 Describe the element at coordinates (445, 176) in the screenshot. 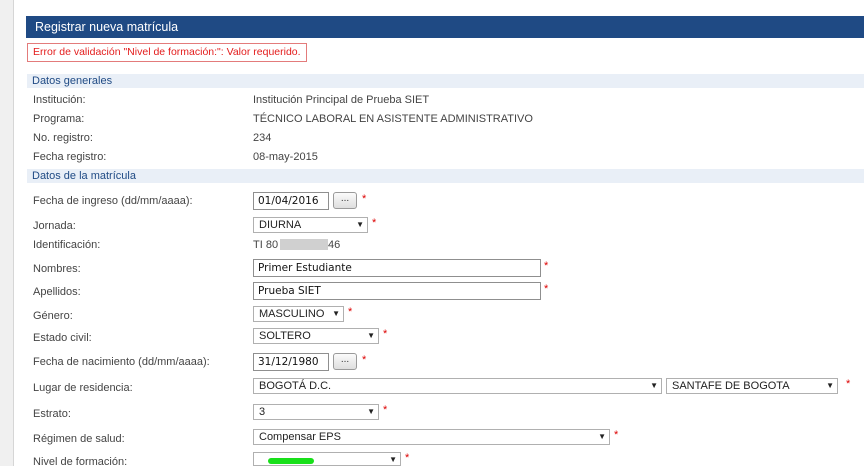

I see `section-enrollment: Datos de la matrícula` at that location.